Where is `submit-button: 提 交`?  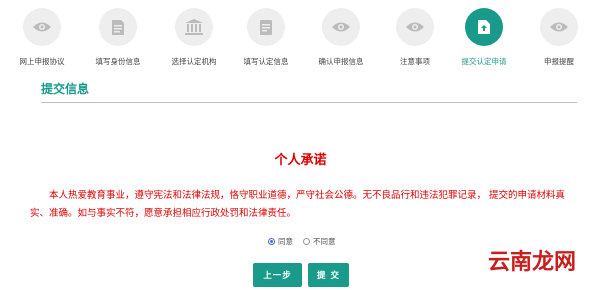 submit-button: 提 交 is located at coordinates (328, 275).